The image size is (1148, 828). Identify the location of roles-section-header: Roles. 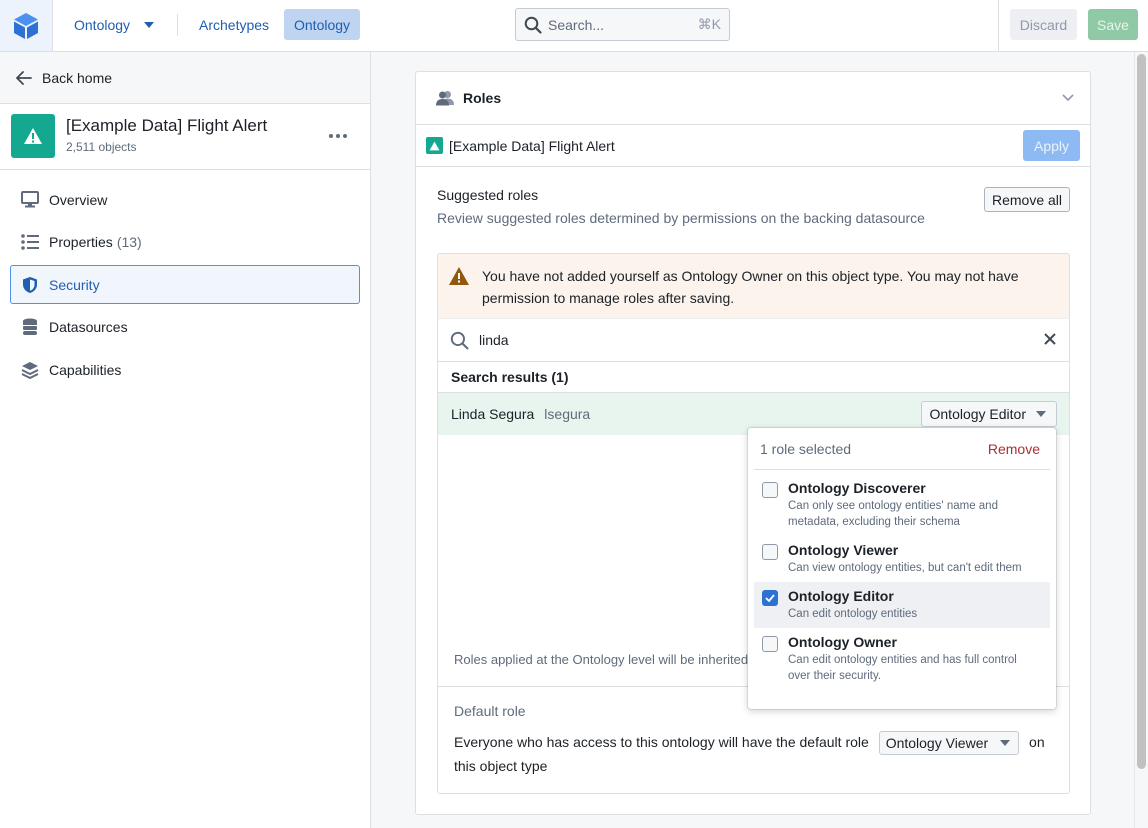
(753, 98).